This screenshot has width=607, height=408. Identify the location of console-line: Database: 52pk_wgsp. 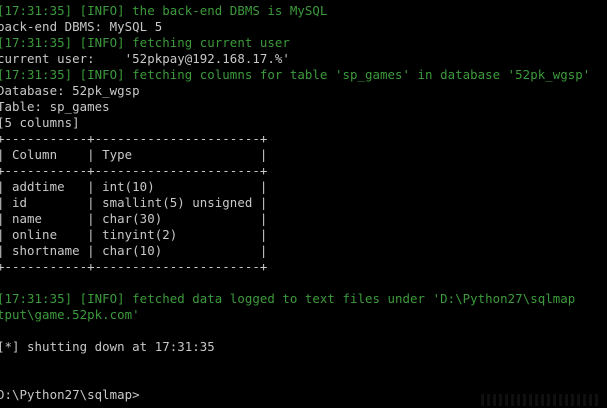
(70, 90).